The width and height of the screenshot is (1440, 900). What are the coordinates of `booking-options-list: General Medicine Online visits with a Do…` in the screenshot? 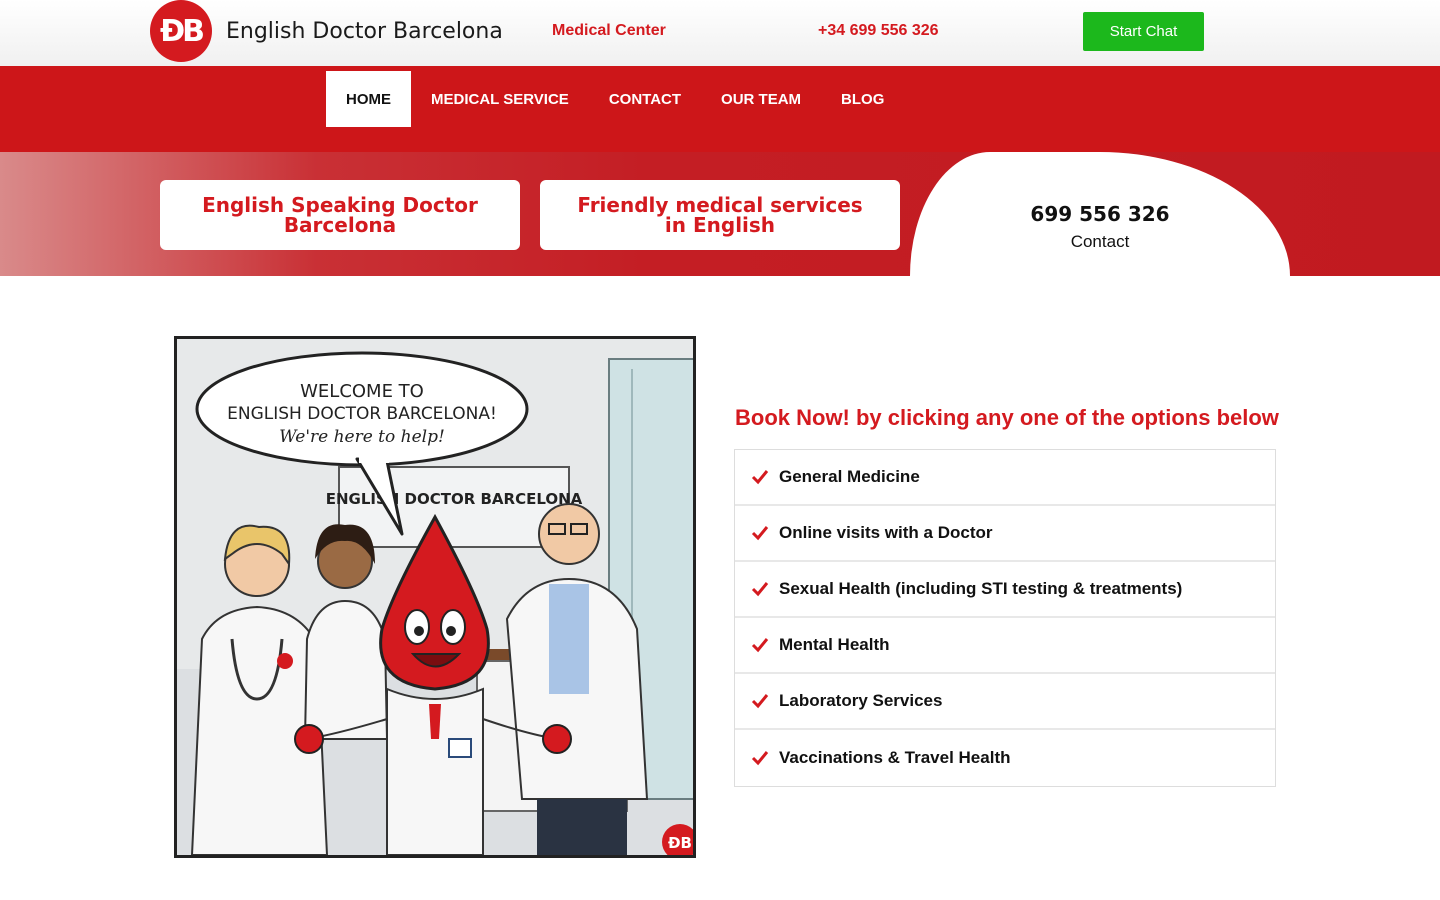 It's located at (1005, 618).